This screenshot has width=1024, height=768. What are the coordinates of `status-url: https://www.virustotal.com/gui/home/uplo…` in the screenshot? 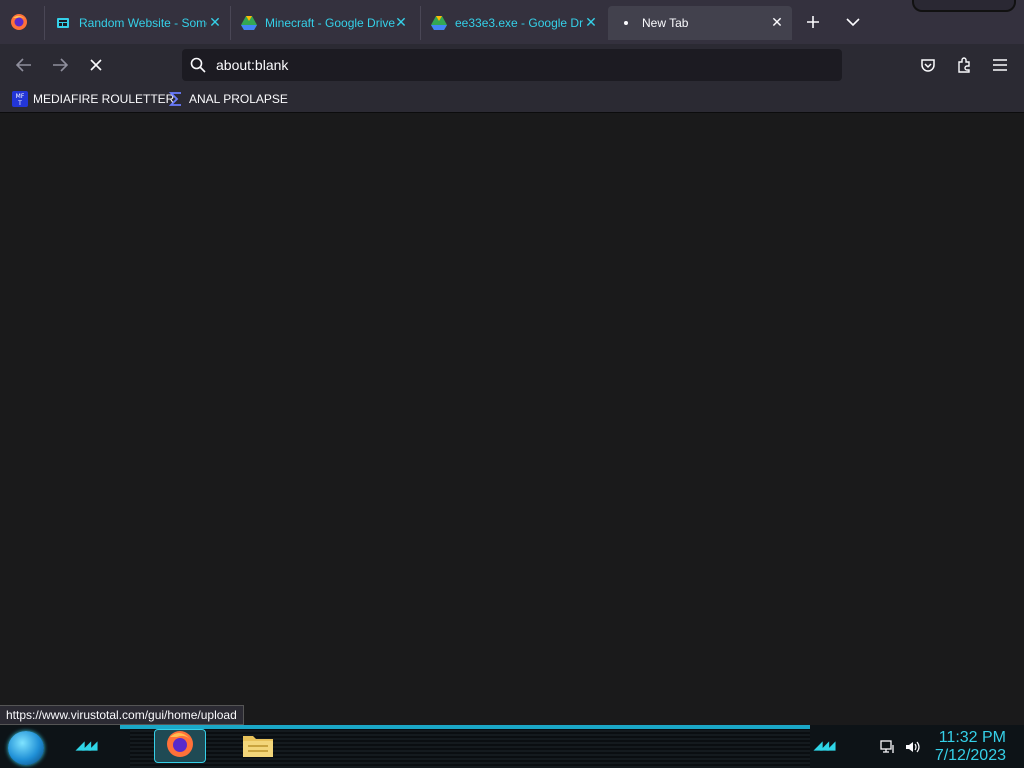 It's located at (121, 715).